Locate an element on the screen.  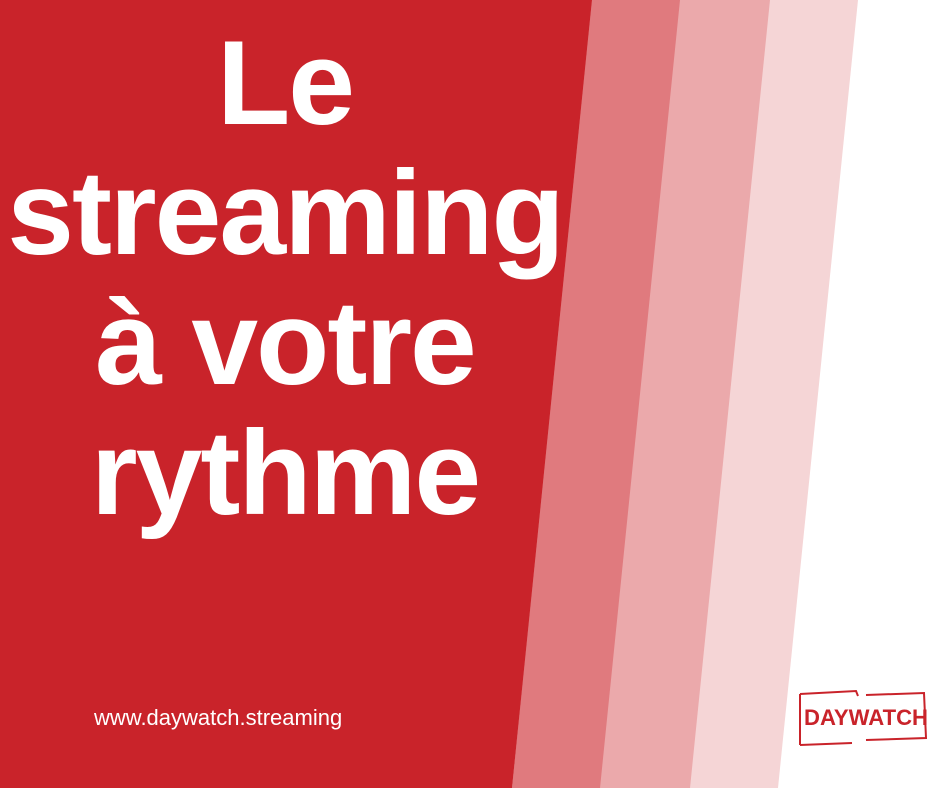
headline-line-3: à votre is located at coordinates (286, 343).